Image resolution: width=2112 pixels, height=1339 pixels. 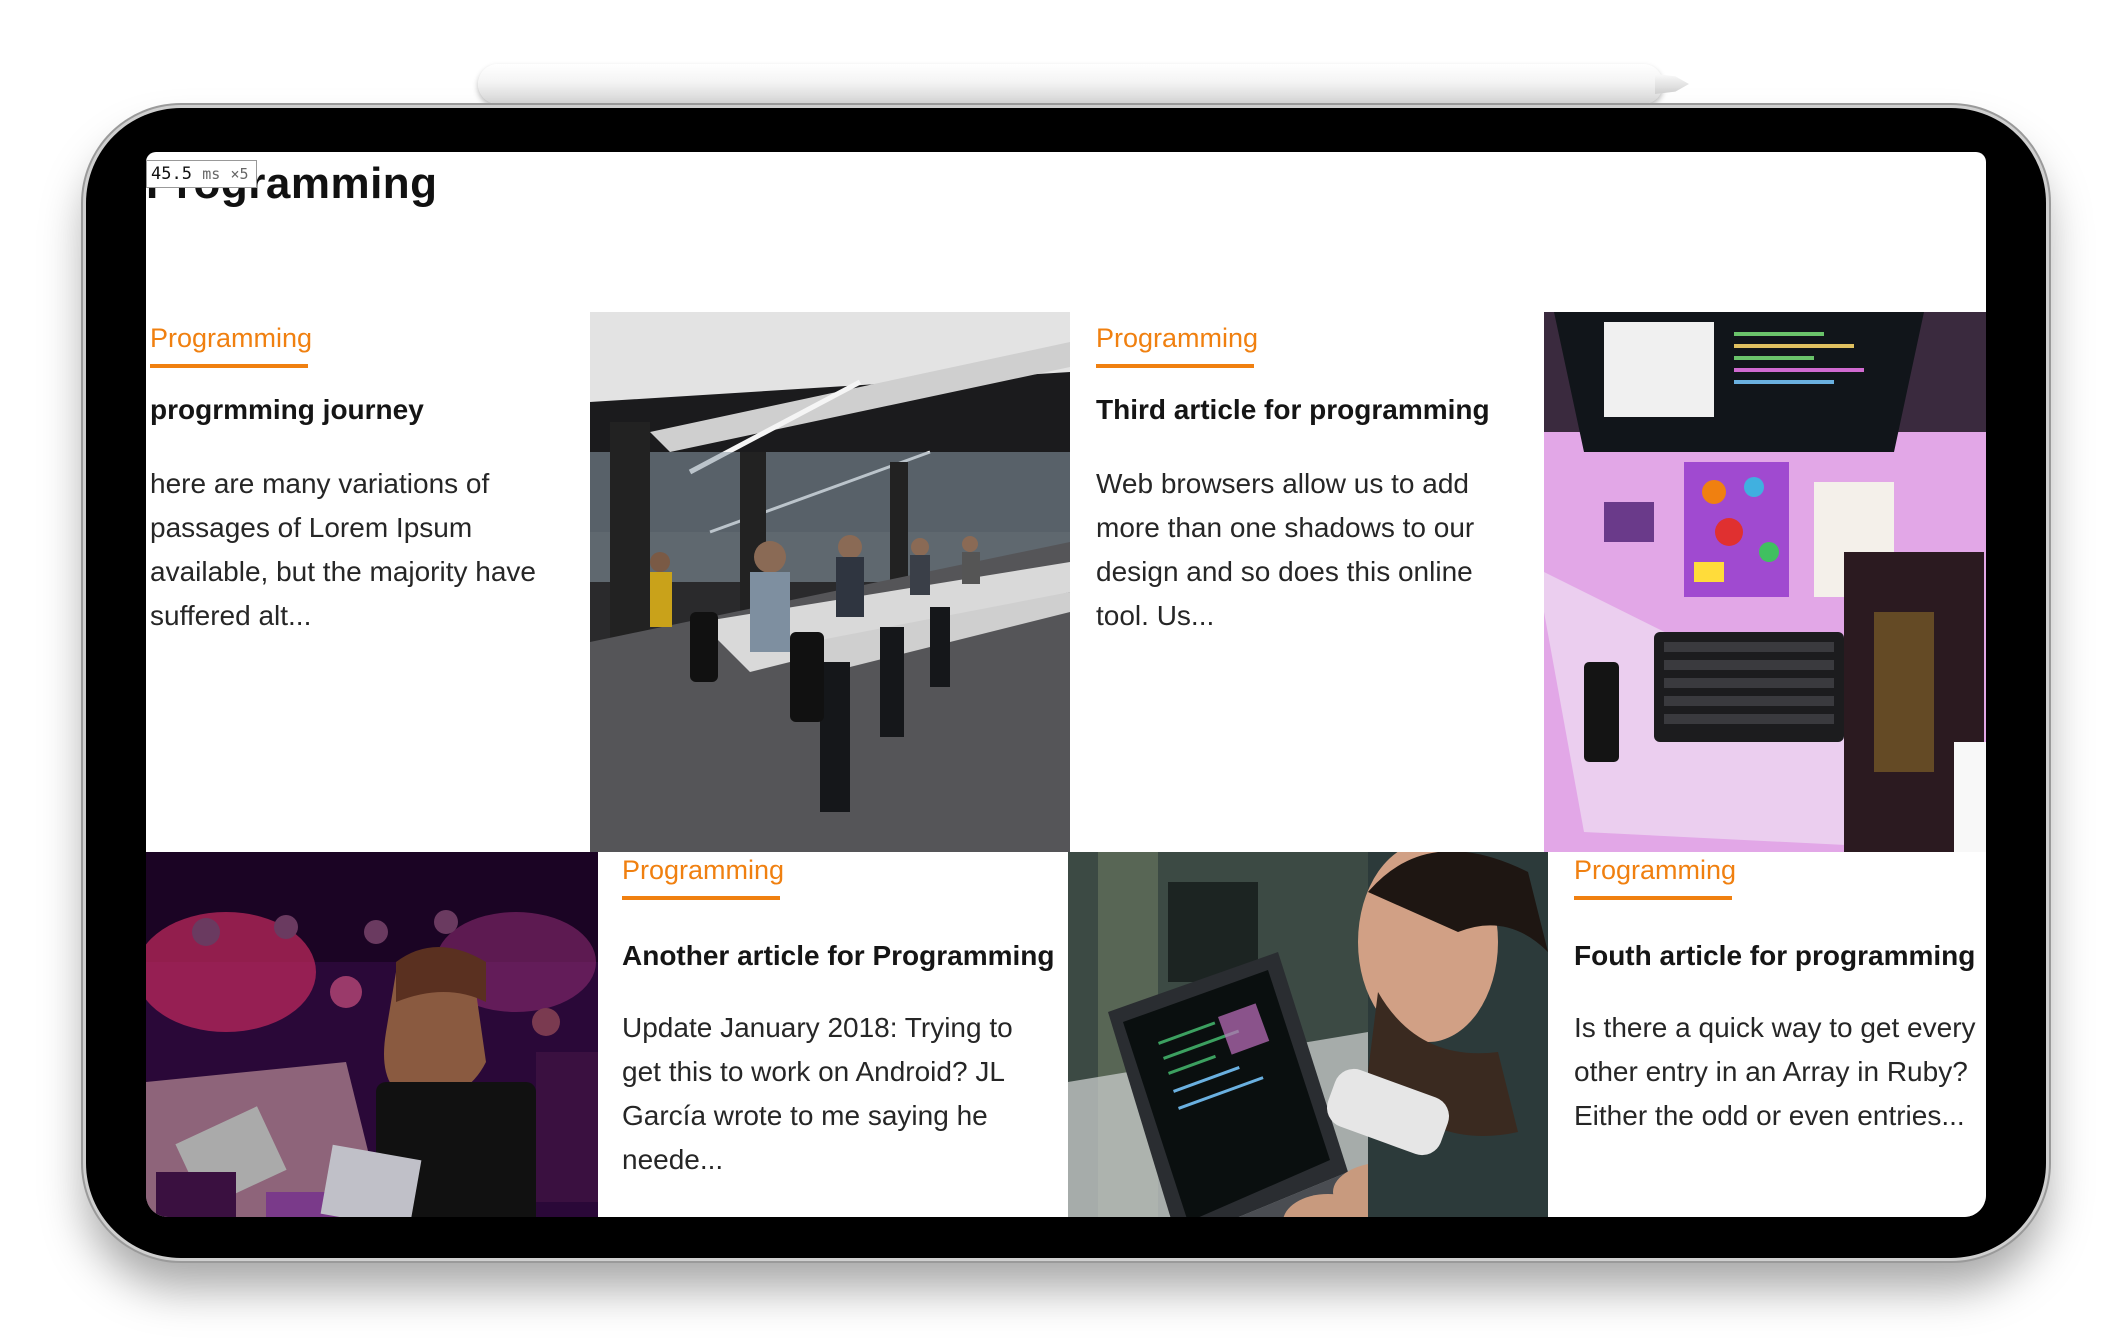 What do you see at coordinates (211, 174) in the screenshot?
I see `timer-unit: ms` at bounding box center [211, 174].